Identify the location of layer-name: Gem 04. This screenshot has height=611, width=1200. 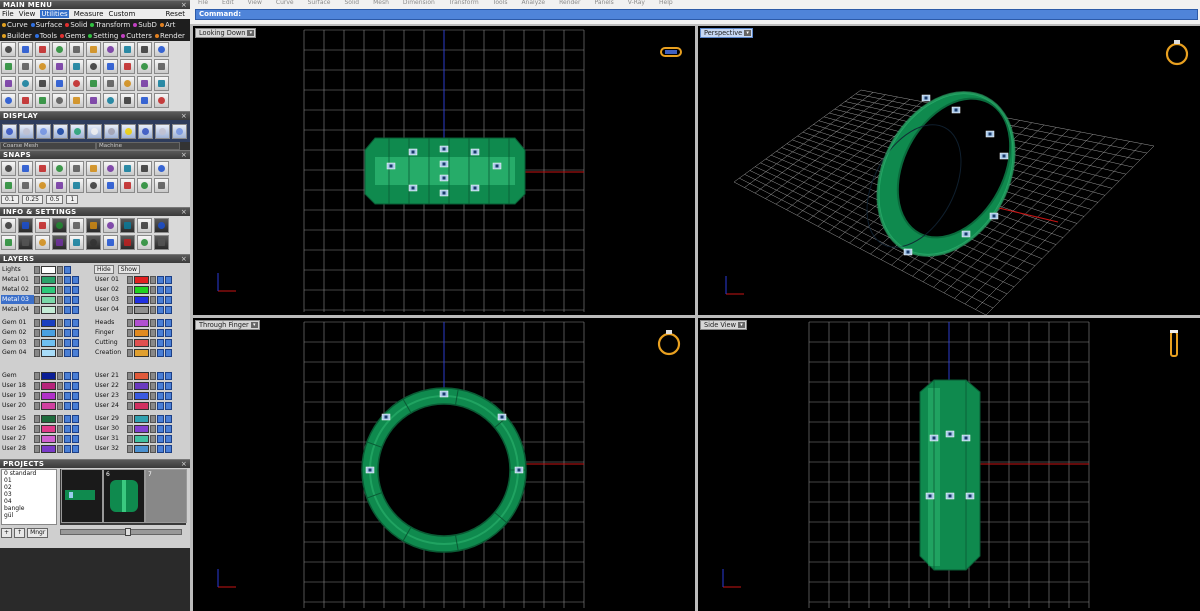
(17, 352).